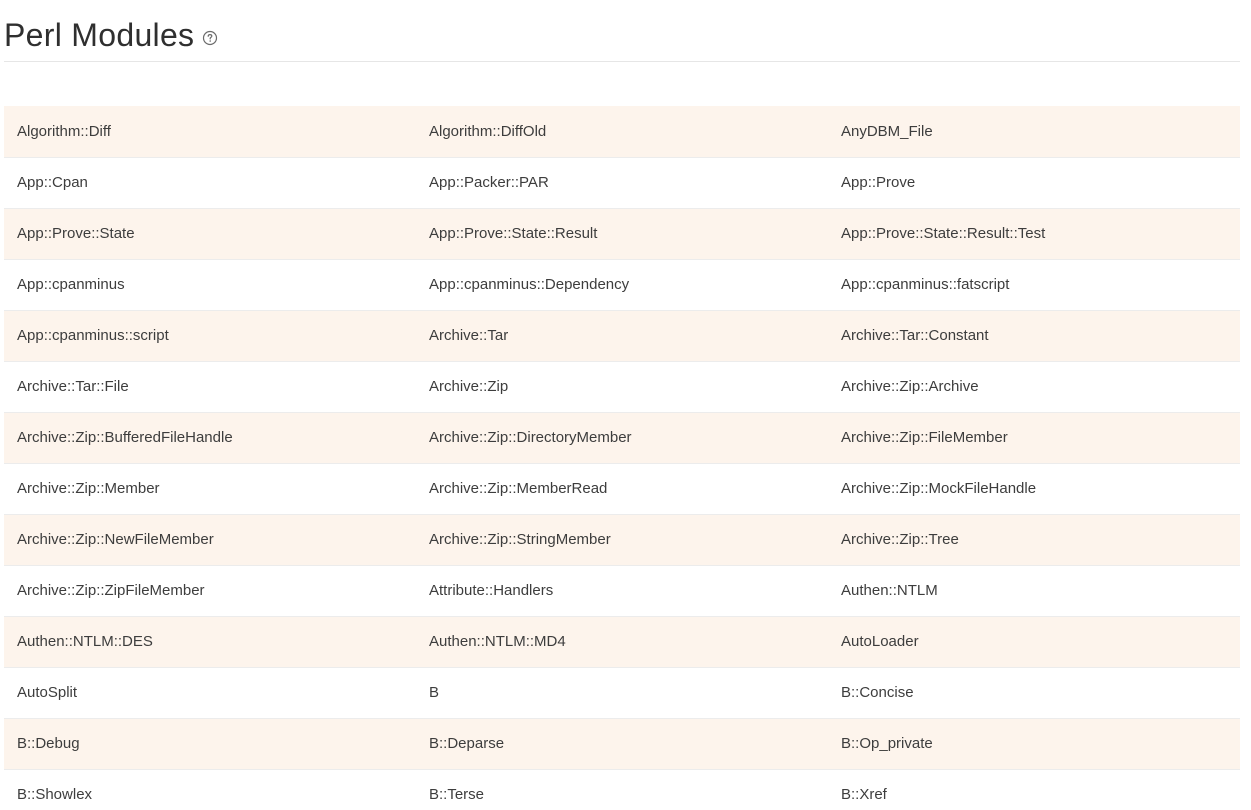  Describe the element at coordinates (466, 743) in the screenshot. I see `module-link: B::Deparse` at that location.